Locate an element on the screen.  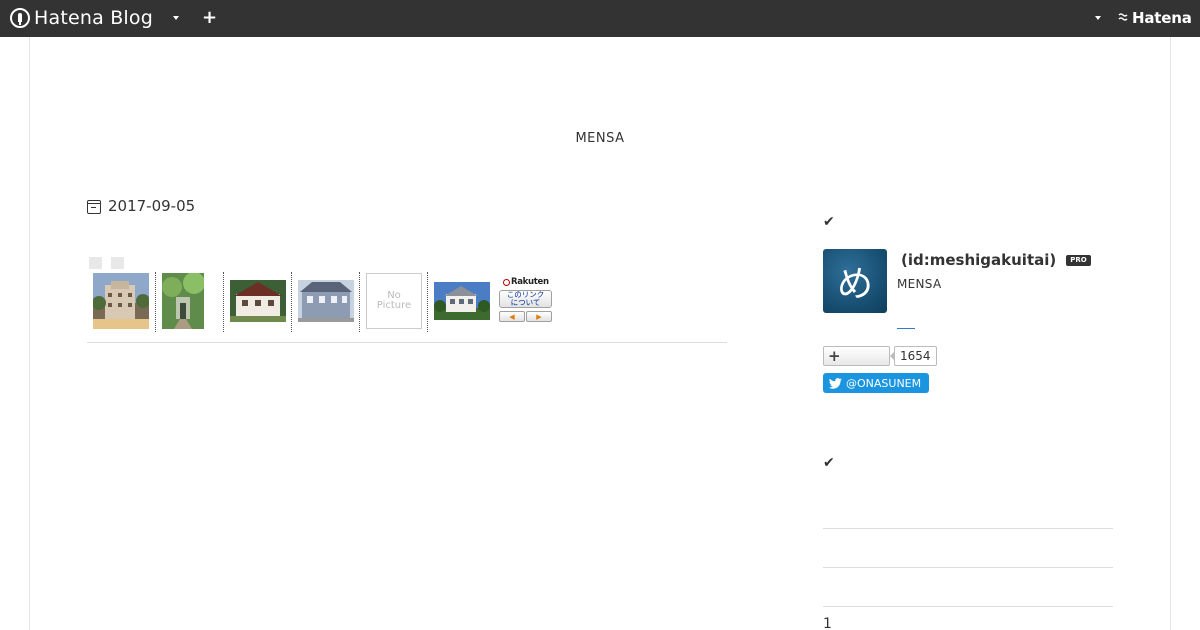
rakuten-side-panel: Rakuten このリンク について ◀ ▶ is located at coordinates (526, 299).